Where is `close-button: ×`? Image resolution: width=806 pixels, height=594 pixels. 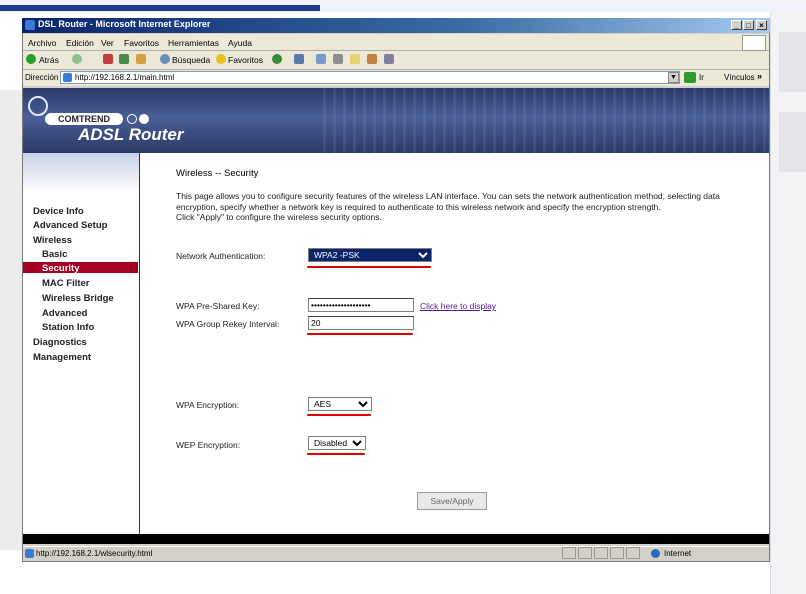
close-button: × is located at coordinates (761, 25).